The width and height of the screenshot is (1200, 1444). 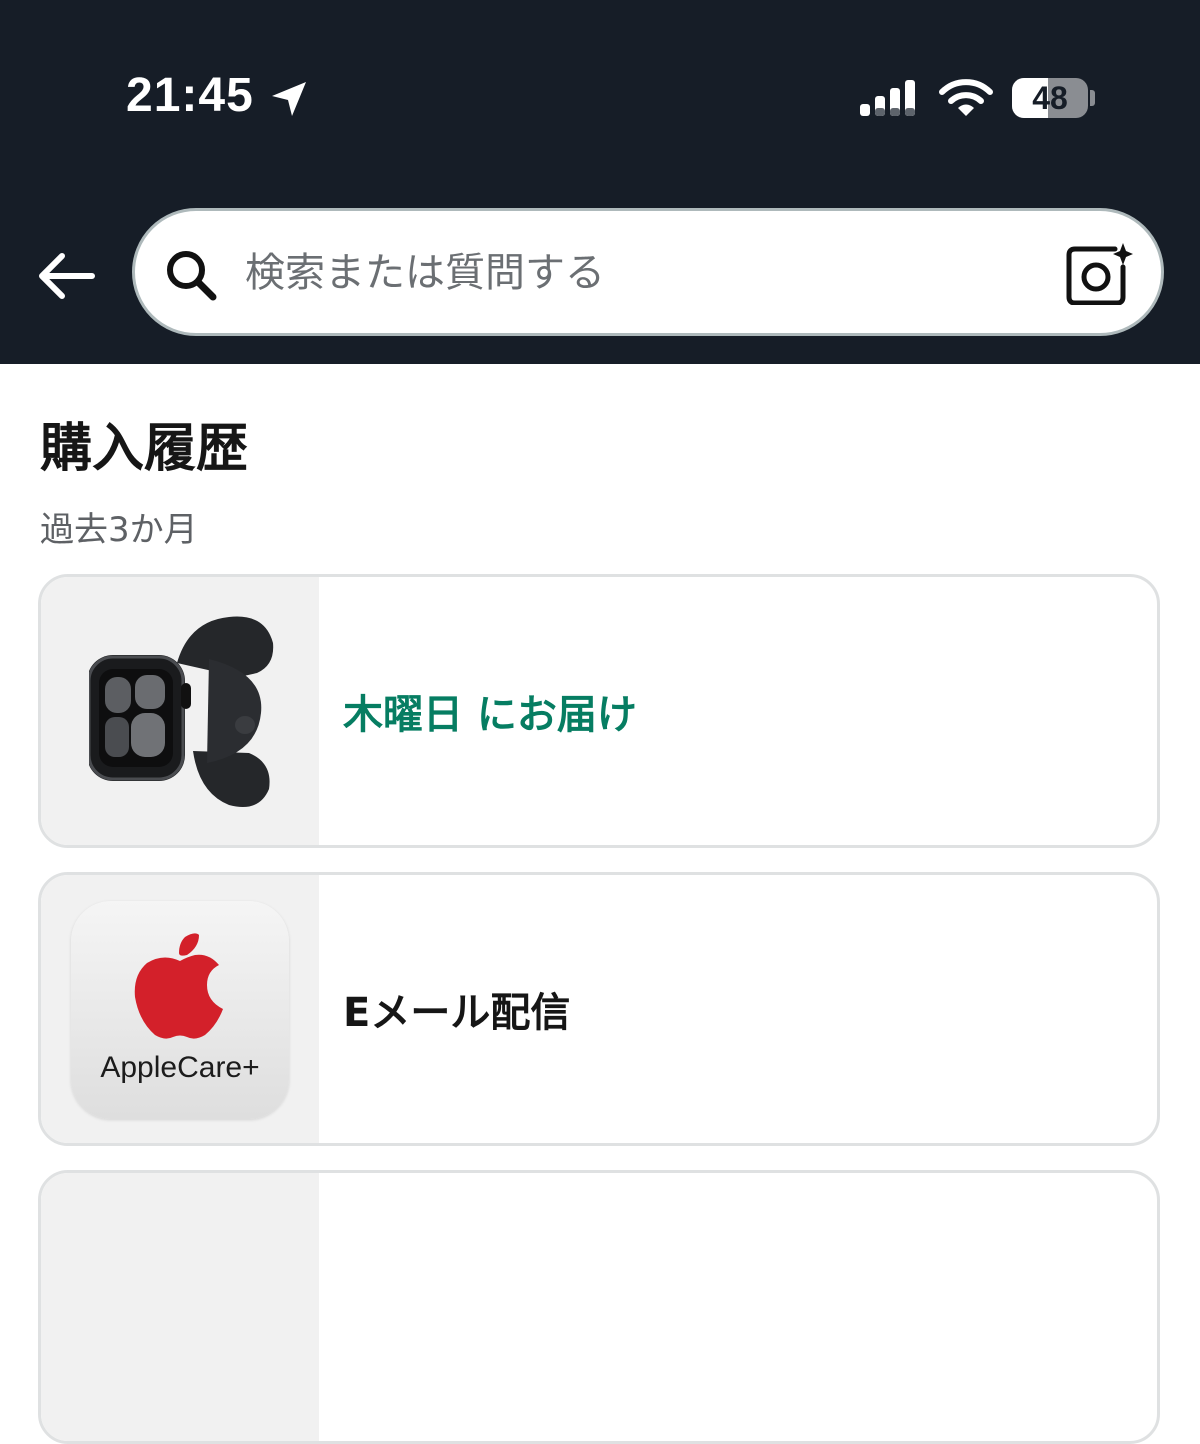 I want to click on applecare-logo: AppleCare+, so click(x=180, y=1010).